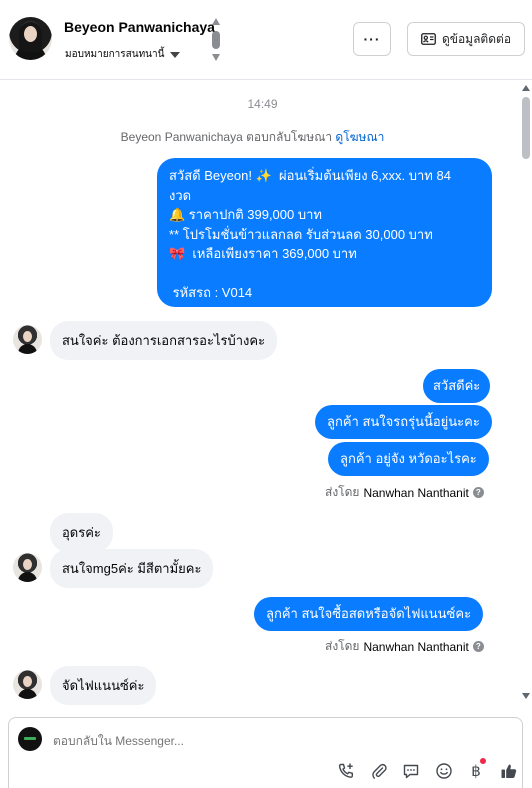 This screenshot has height=788, width=532. I want to click on message-template-icon, so click(411, 771).